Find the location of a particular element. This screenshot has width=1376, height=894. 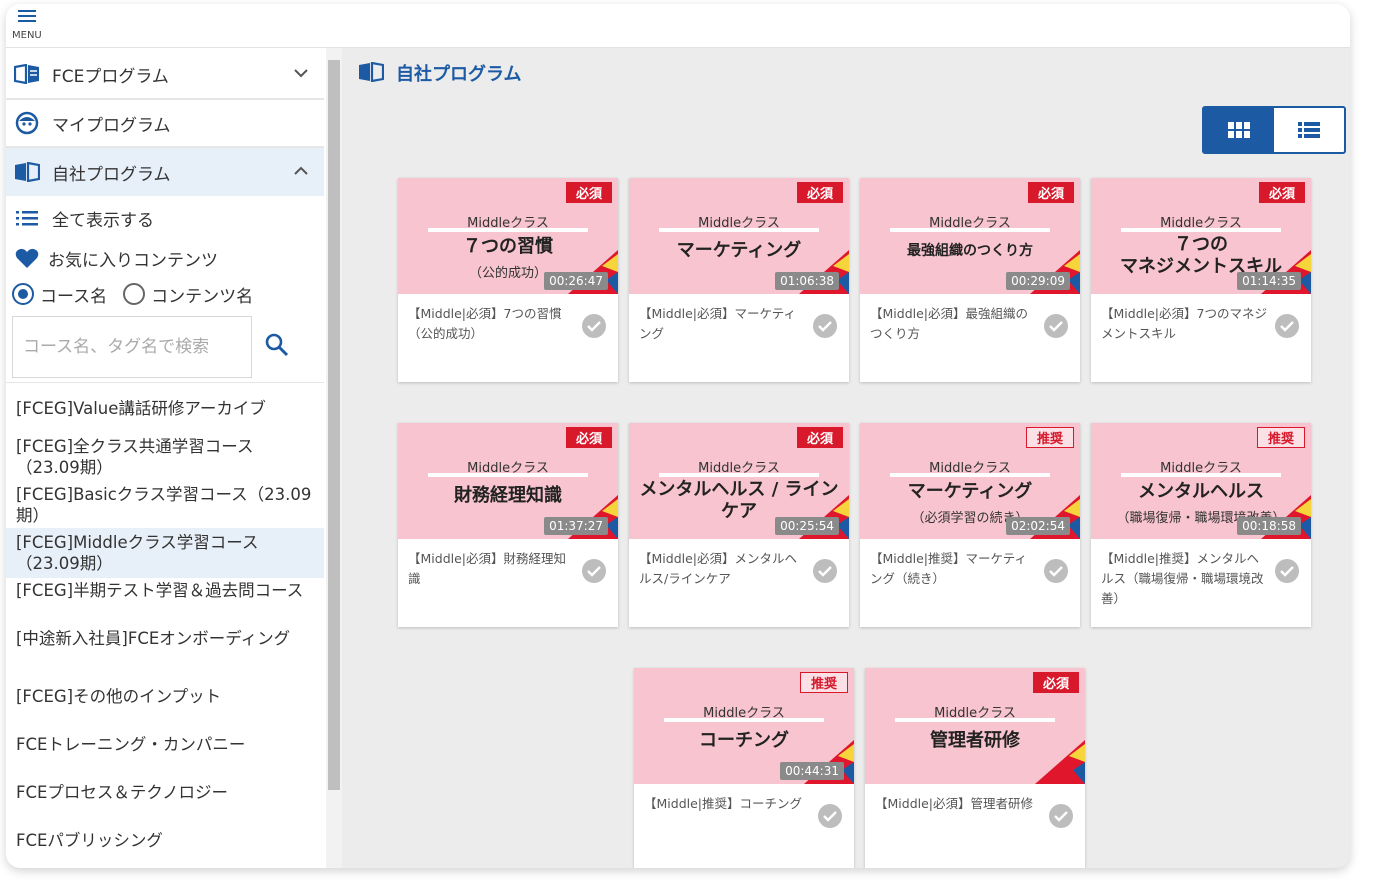

page-title-text: 自社プログラム is located at coordinates (459, 74).